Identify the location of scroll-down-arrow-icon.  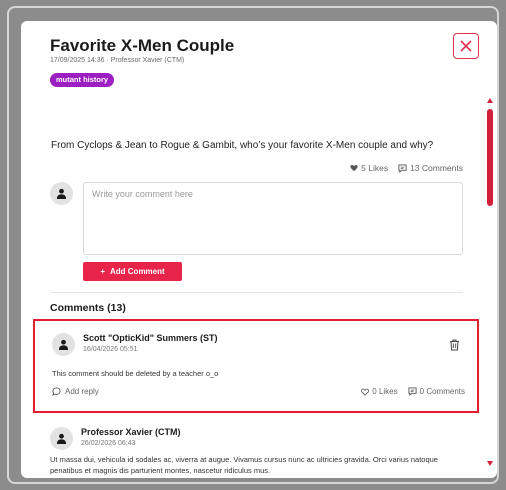
(490, 463).